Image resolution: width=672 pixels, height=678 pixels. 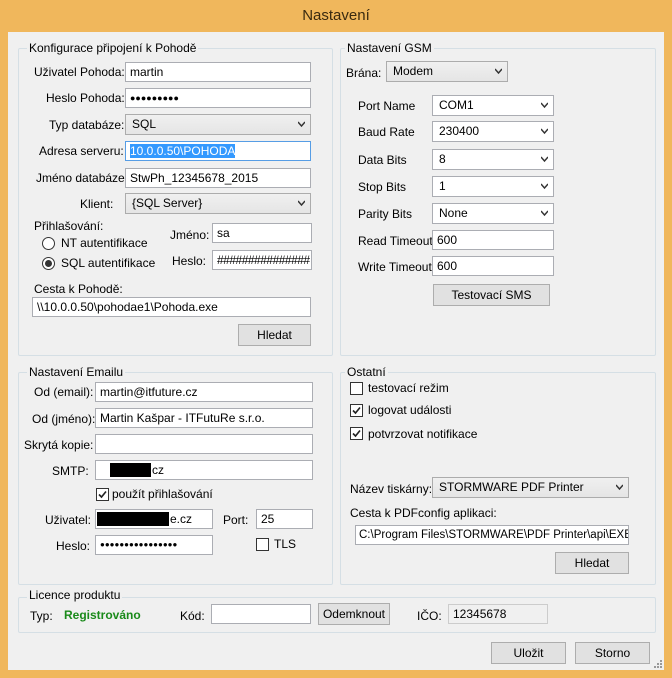 I want to click on baud-rate-select: 230400, so click(x=493, y=131).